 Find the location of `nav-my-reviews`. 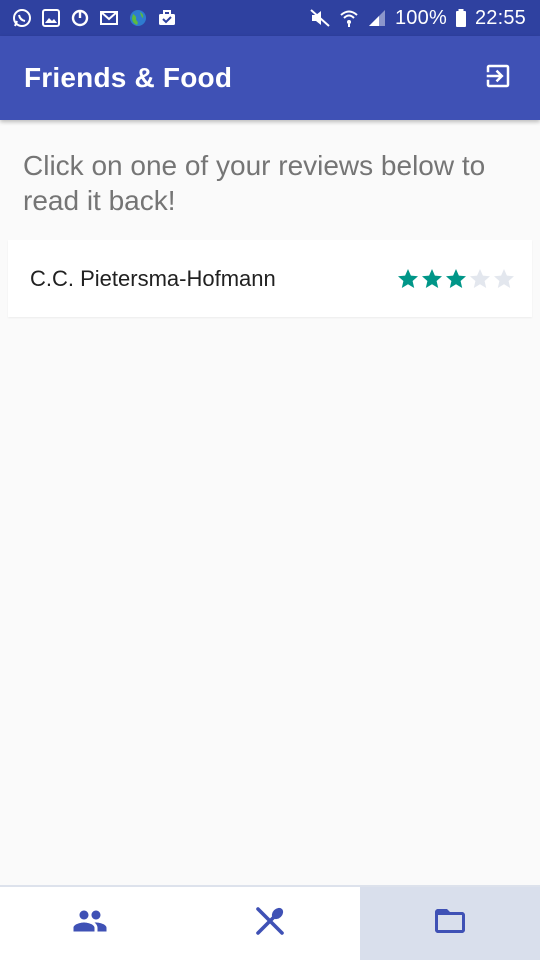

nav-my-reviews is located at coordinates (450, 923).